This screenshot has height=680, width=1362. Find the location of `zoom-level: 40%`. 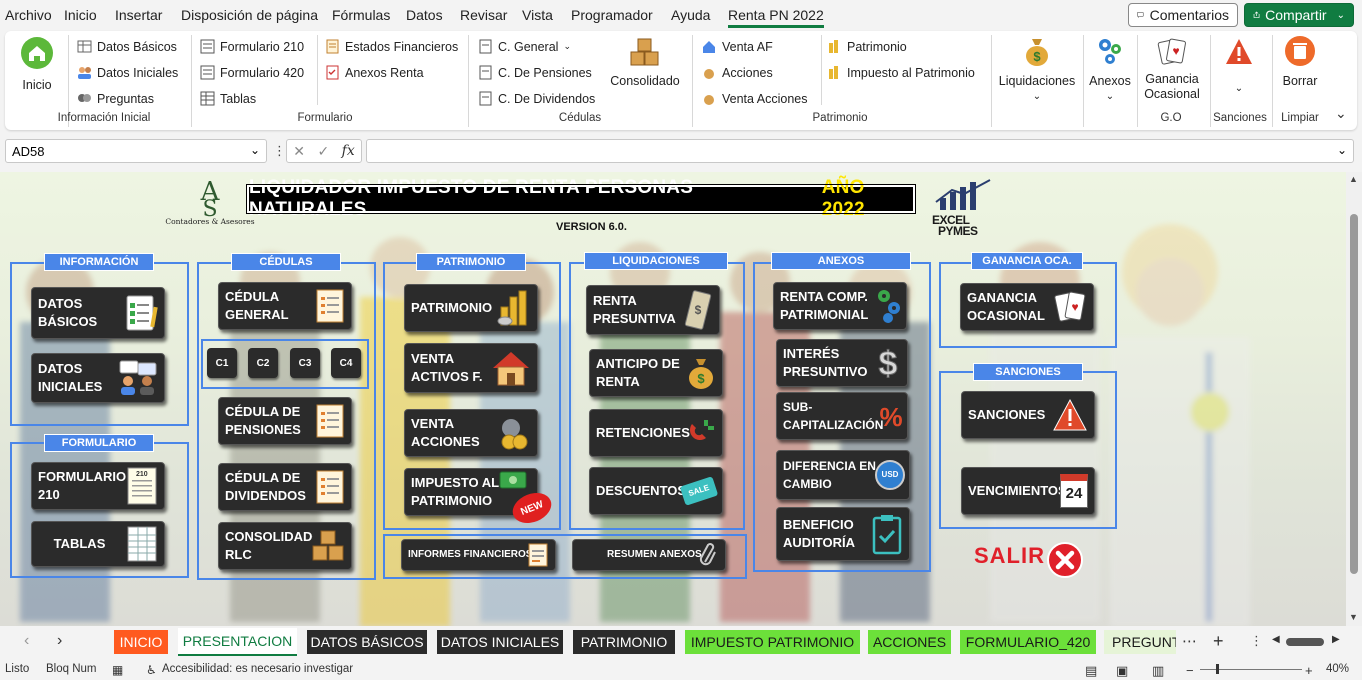

zoom-level: 40% is located at coordinates (1337, 669).